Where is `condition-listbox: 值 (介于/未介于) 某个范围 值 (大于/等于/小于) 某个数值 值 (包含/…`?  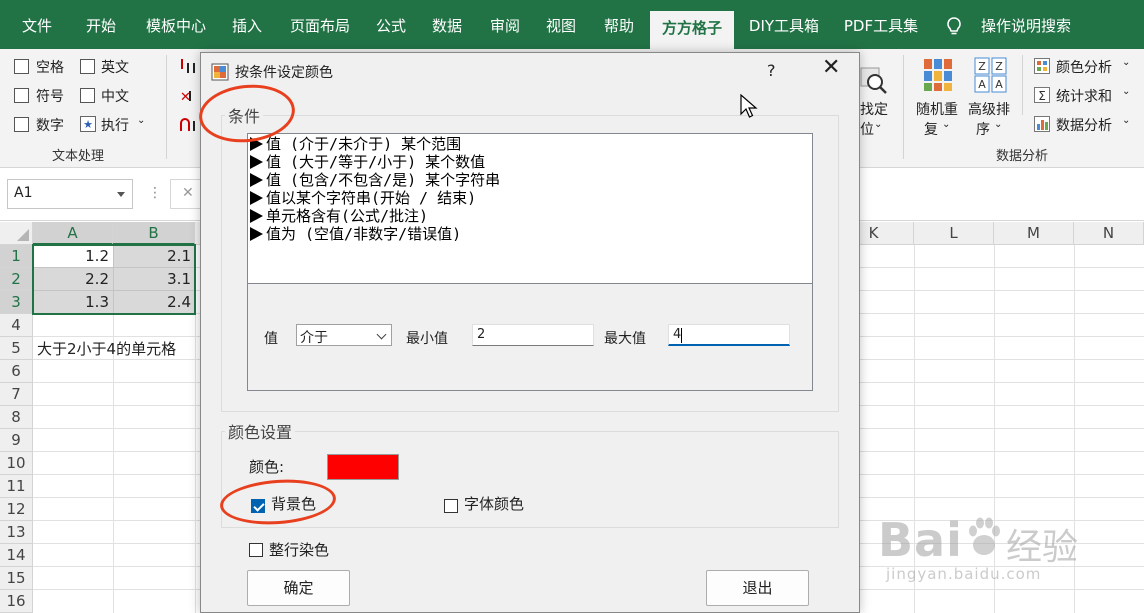
condition-listbox: 值 (介于/未介于) 某个范围 值 (大于/等于/小于) 某个数值 值 (包含/… is located at coordinates (530, 208).